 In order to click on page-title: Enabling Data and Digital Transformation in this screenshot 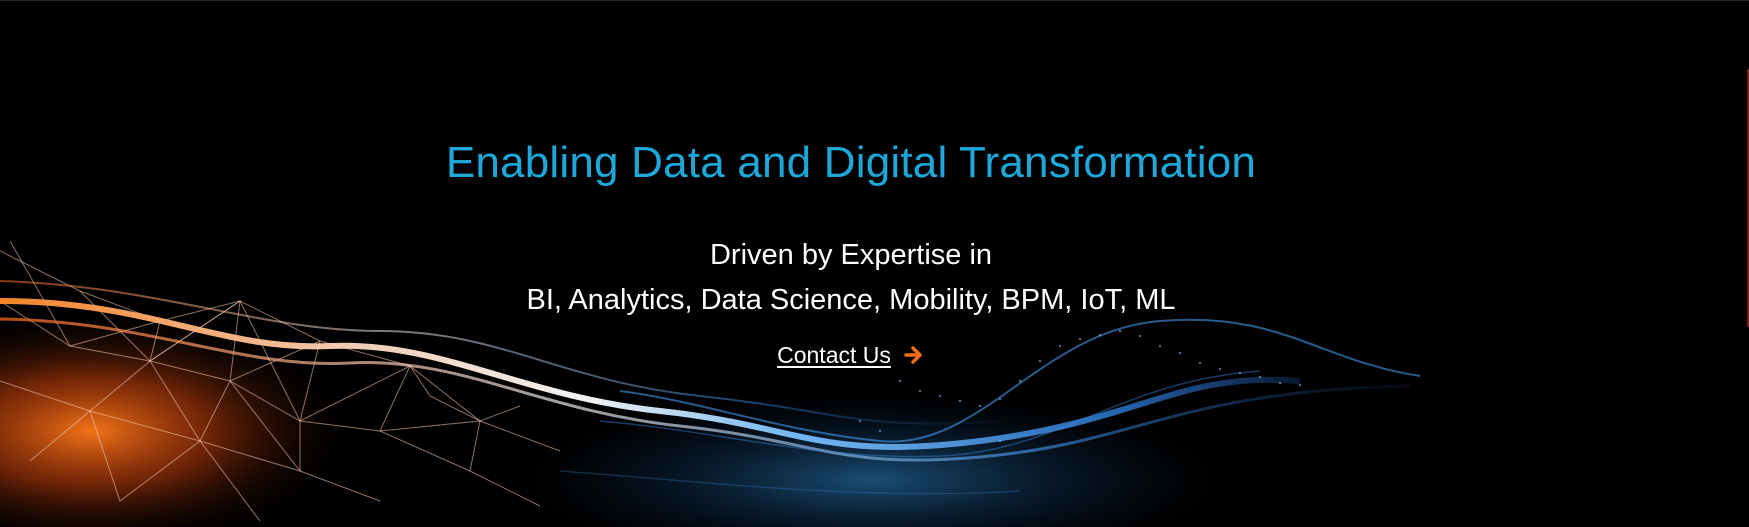, I will do `click(851, 162)`.